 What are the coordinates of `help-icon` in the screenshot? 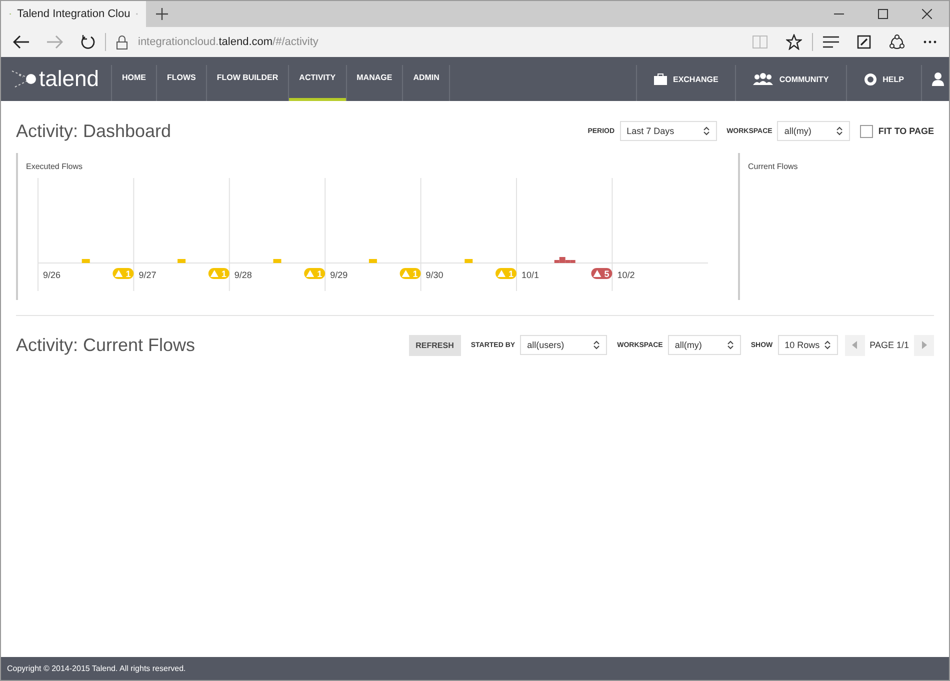 It's located at (870, 79).